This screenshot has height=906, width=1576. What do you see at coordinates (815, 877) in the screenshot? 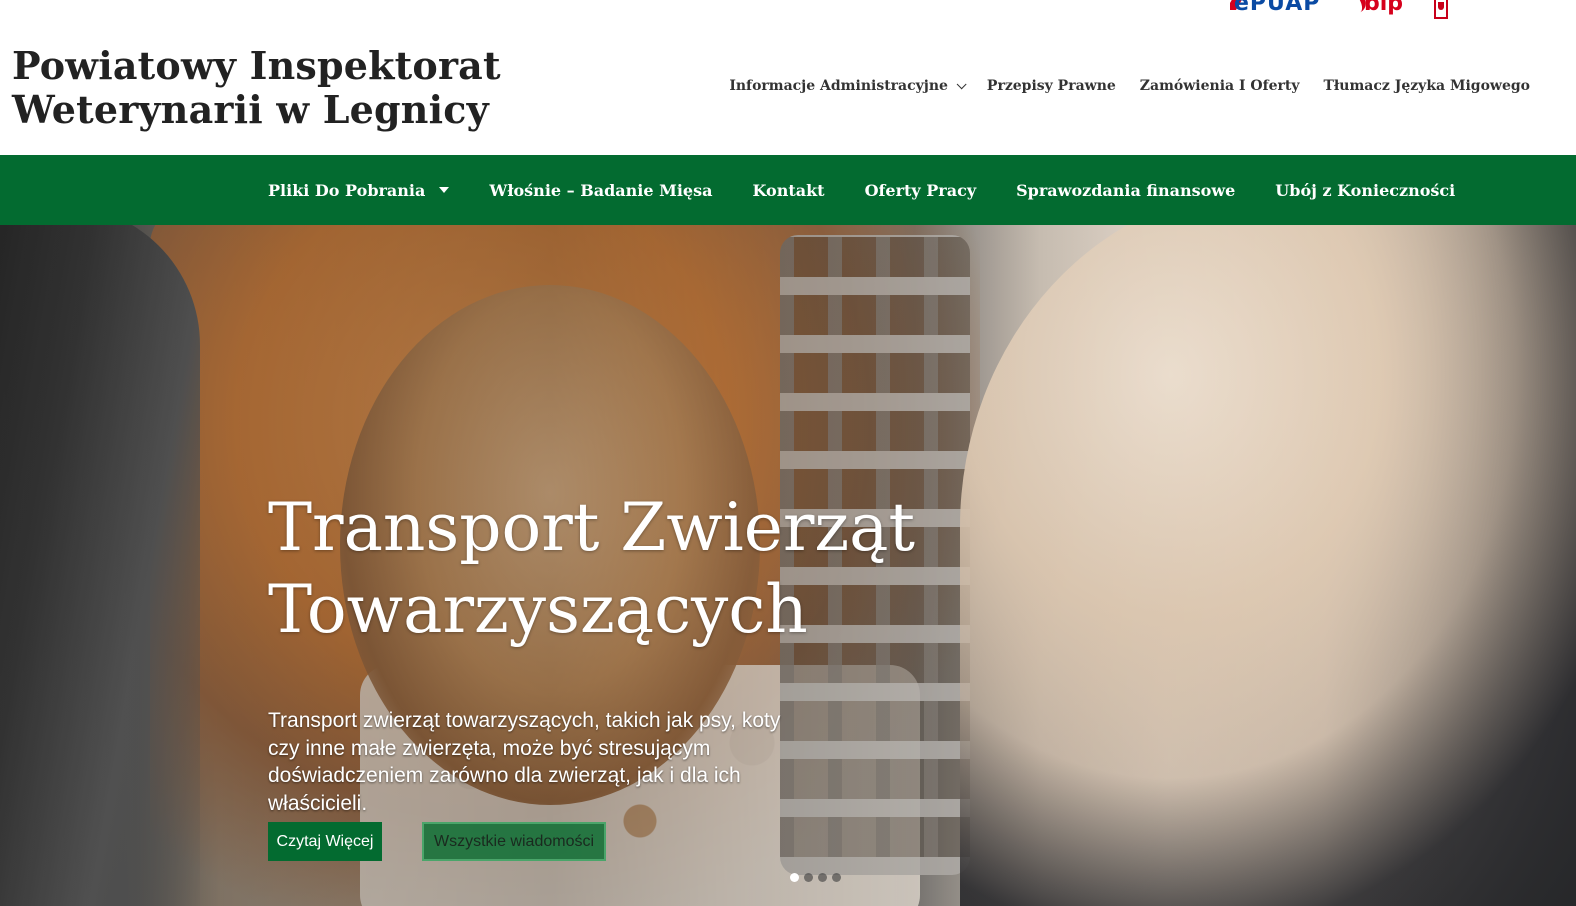
I see `slider-pagination` at bounding box center [815, 877].